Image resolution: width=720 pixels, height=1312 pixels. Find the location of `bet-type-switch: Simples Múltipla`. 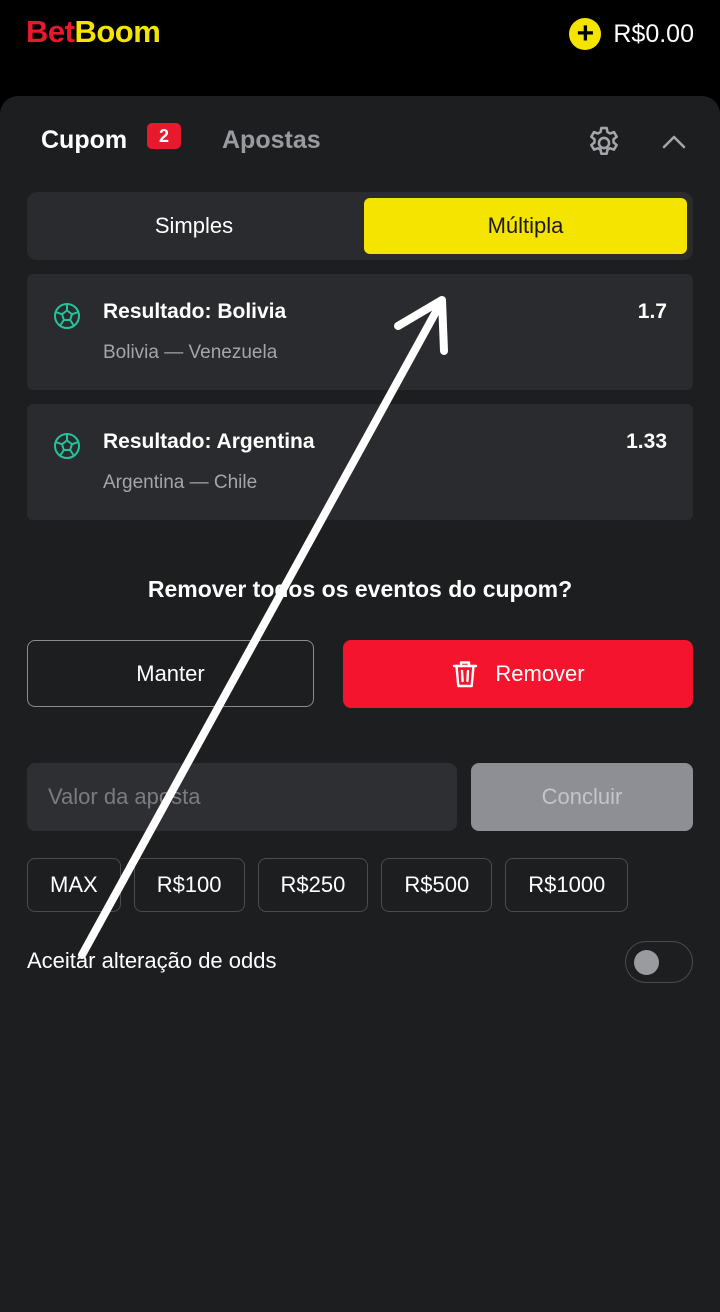

bet-type-switch: Simples Múltipla is located at coordinates (360, 226).